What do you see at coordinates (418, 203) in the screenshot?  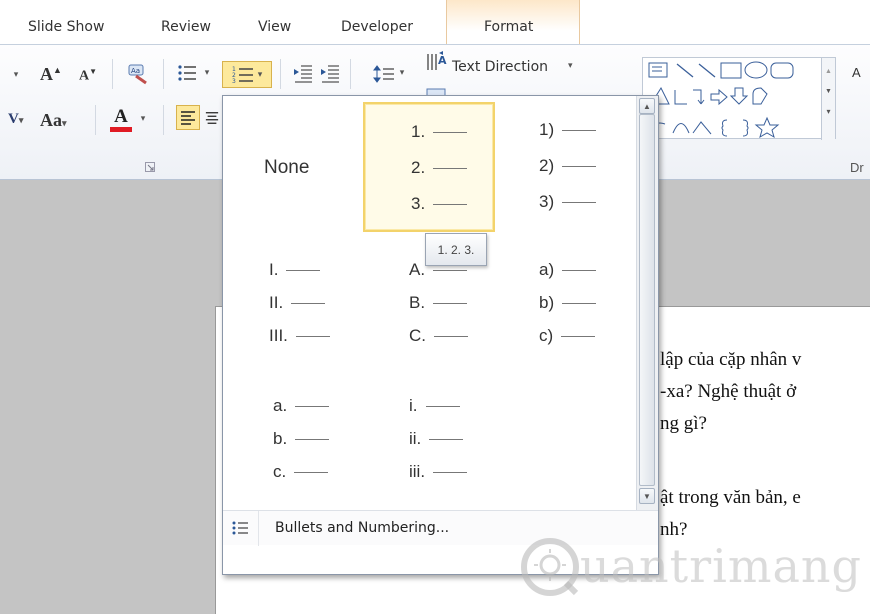 I see `number-label: 3.` at bounding box center [418, 203].